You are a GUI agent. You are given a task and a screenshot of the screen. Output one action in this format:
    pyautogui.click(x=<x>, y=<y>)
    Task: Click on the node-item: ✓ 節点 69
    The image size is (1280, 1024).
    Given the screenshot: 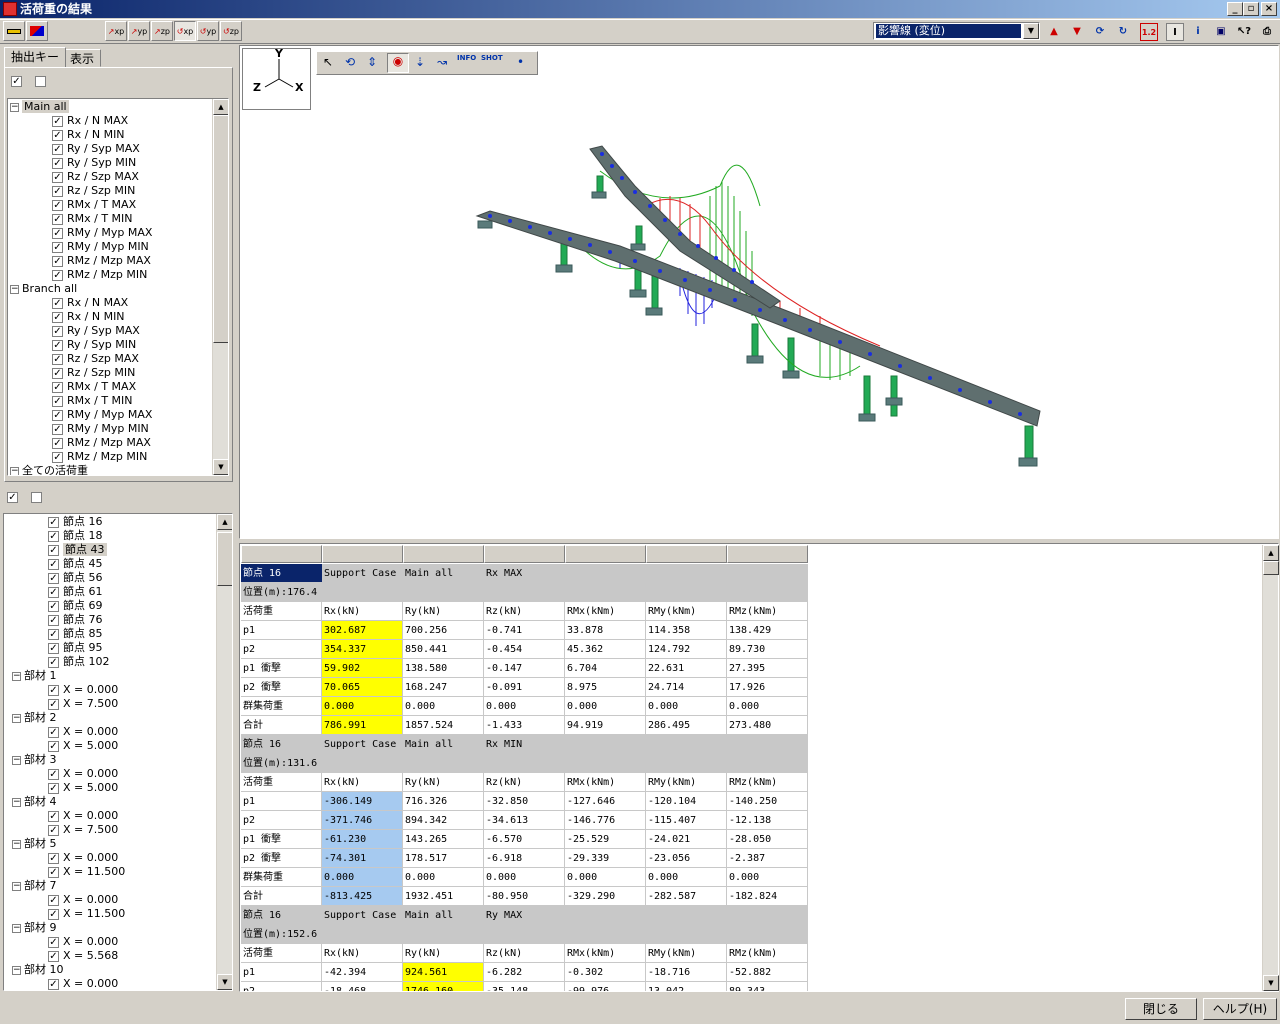 What is the action you would take?
    pyautogui.click(x=75, y=606)
    